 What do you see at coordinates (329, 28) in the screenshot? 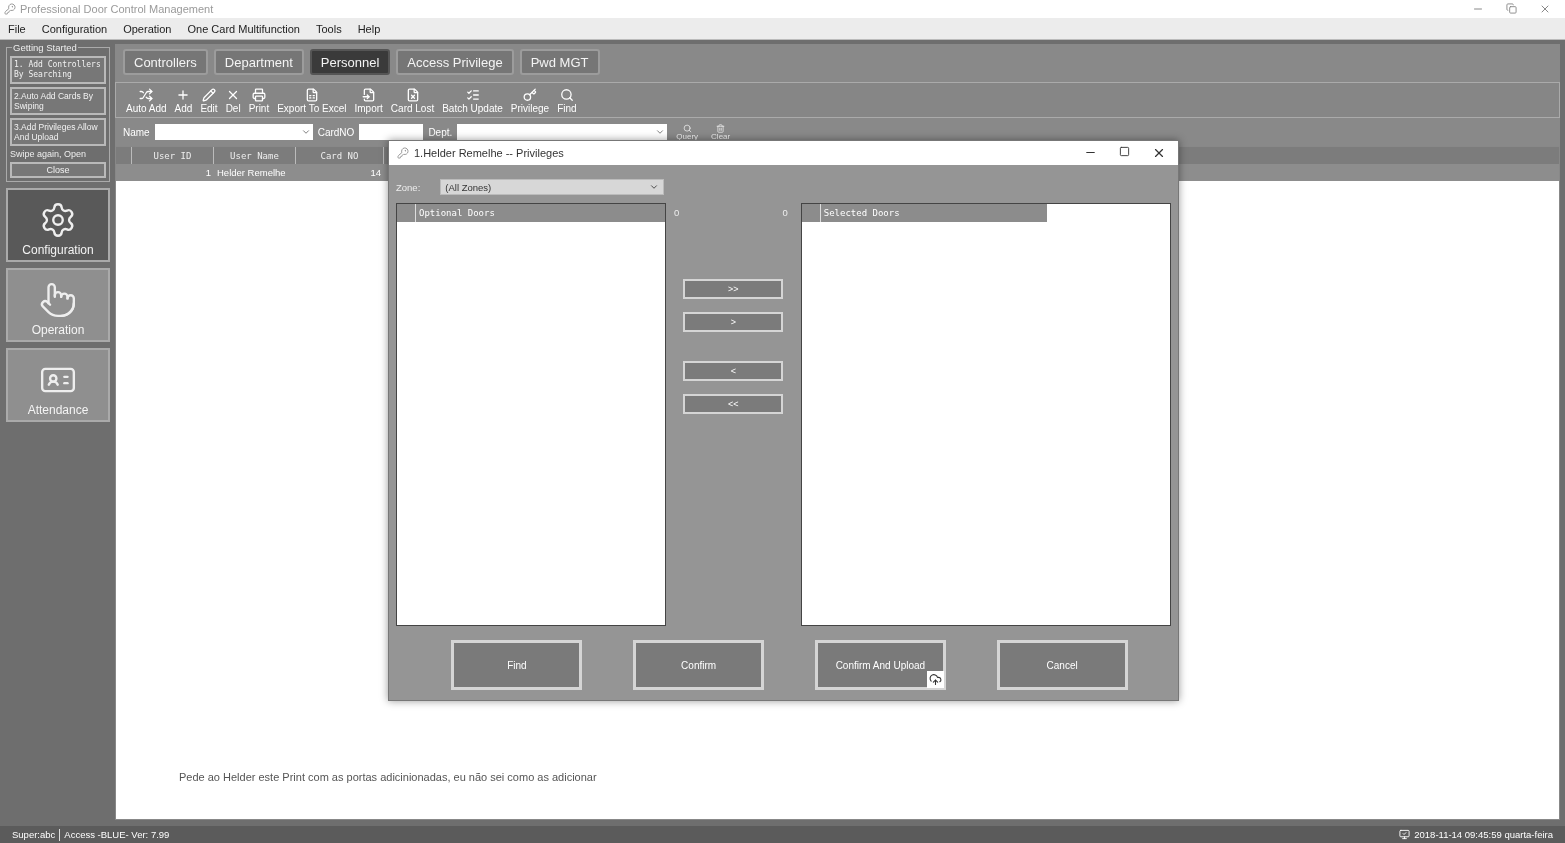
I see `menu-item: Tools` at bounding box center [329, 28].